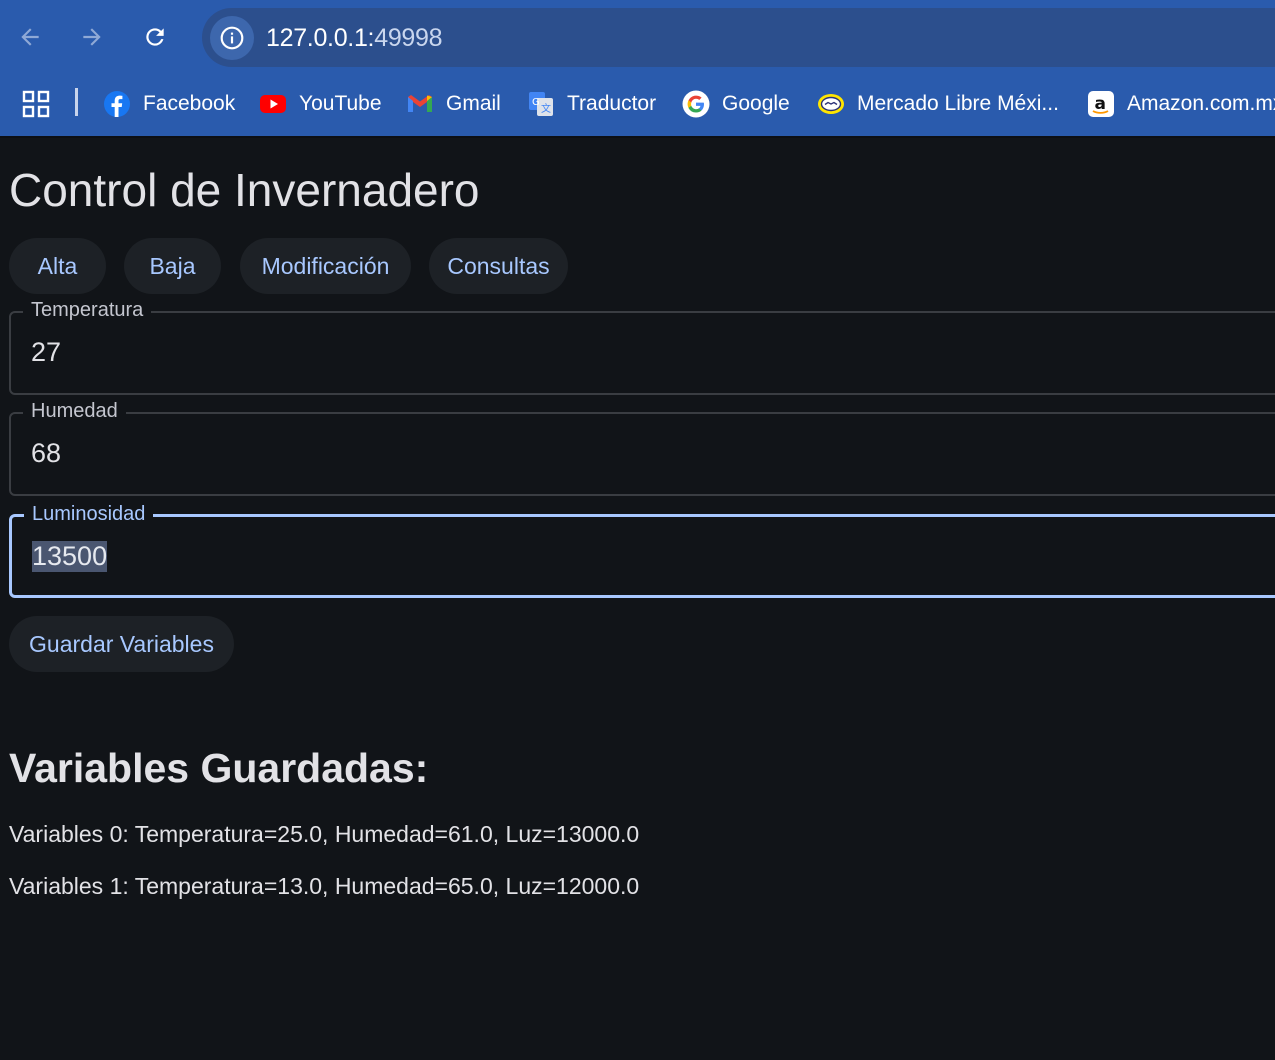  I want to click on tab-consultas: Consultas, so click(498, 266).